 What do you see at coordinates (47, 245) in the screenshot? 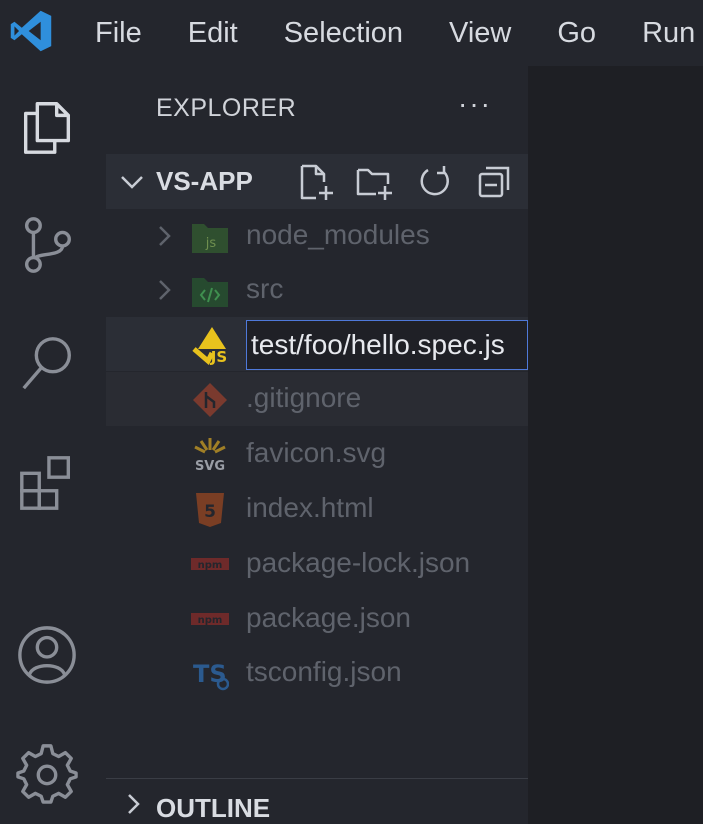
I see `source-control-icon` at bounding box center [47, 245].